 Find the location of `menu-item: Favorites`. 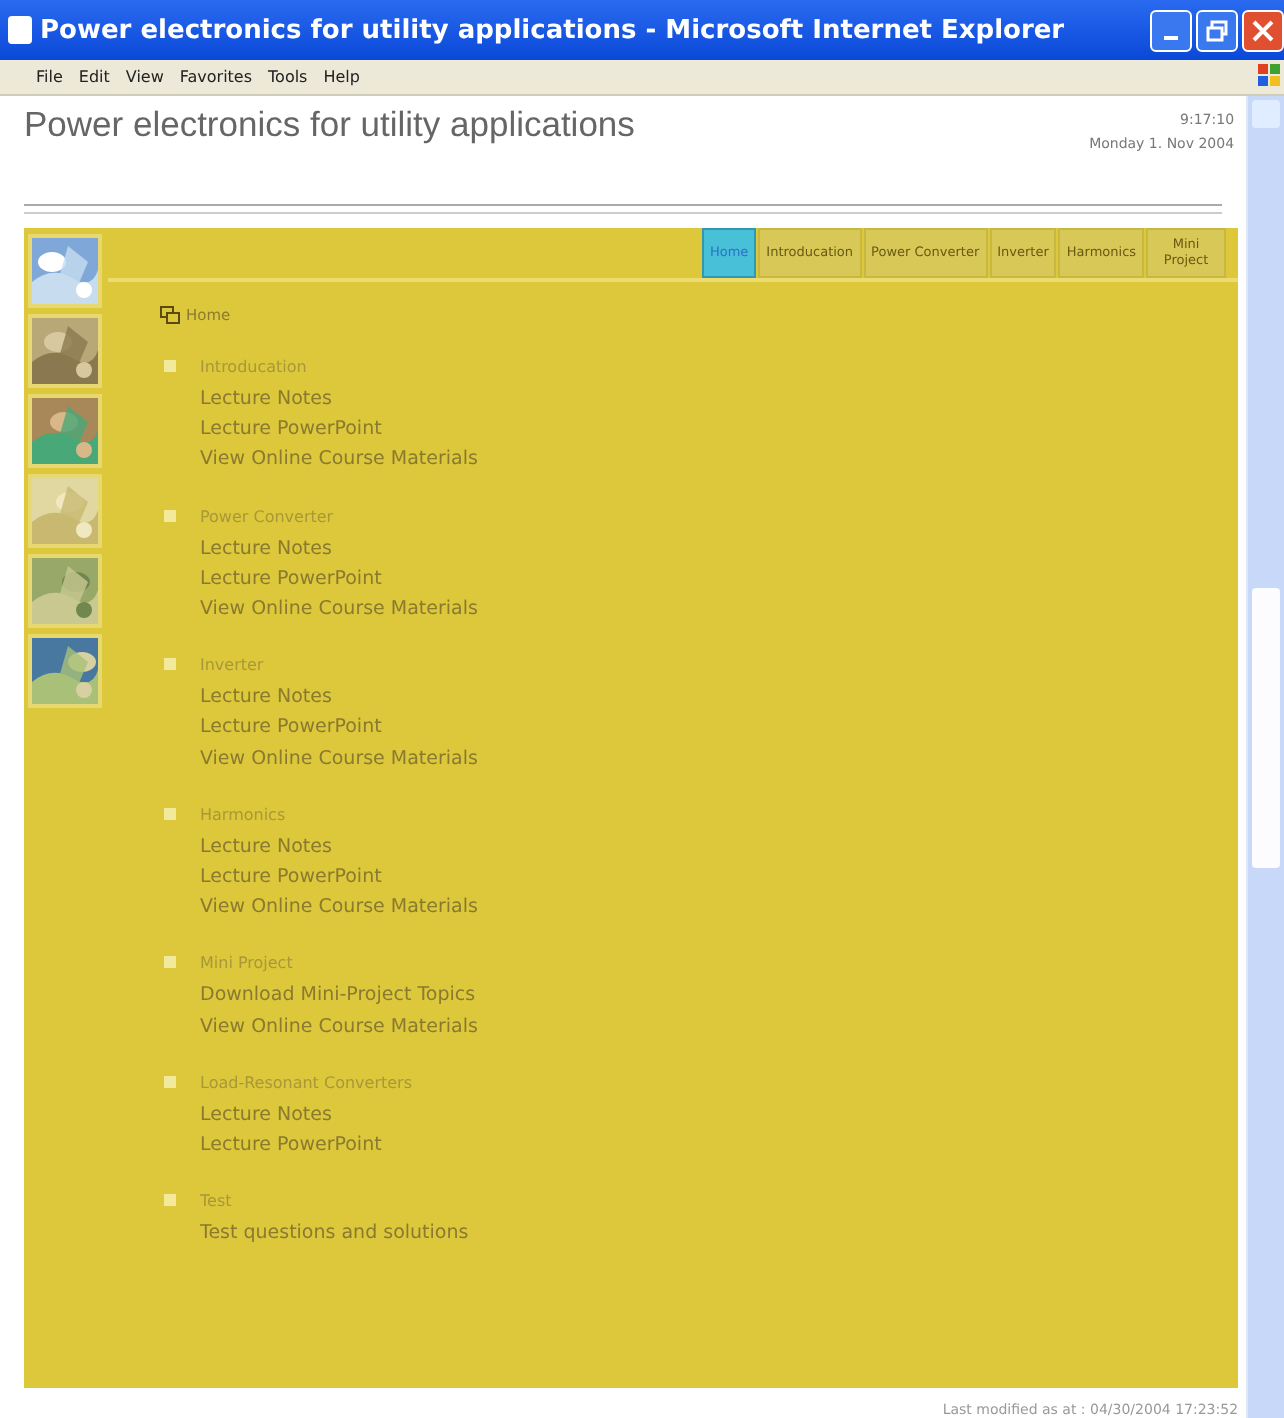

menu-item: Favorites is located at coordinates (216, 77).